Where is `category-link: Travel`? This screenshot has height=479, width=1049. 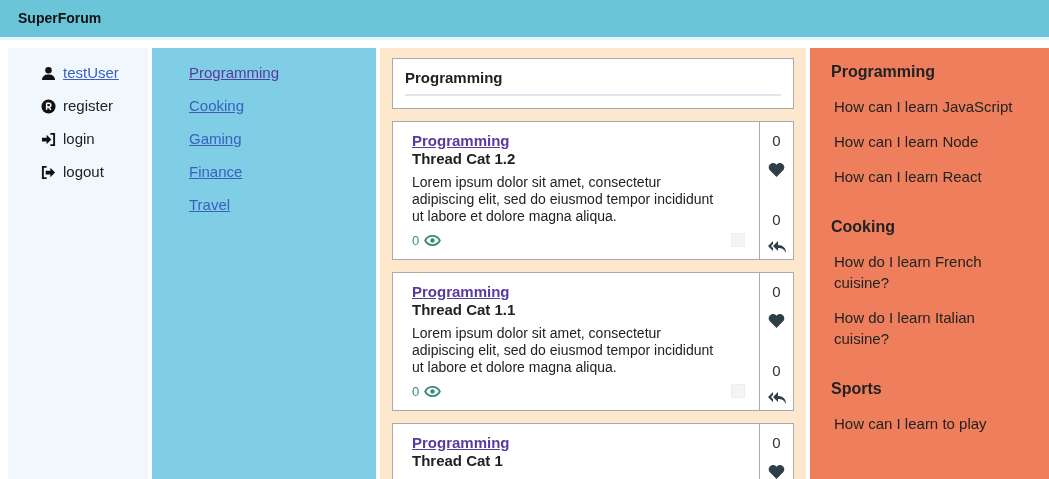 category-link: Travel is located at coordinates (210, 205).